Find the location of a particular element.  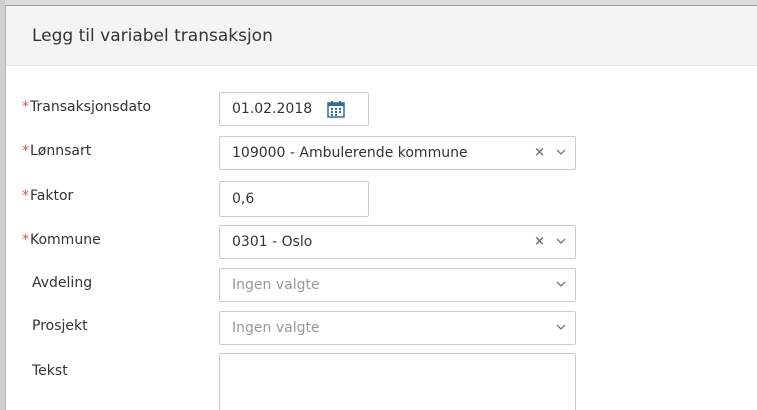

label-faktor: *Faktor is located at coordinates (48, 196).